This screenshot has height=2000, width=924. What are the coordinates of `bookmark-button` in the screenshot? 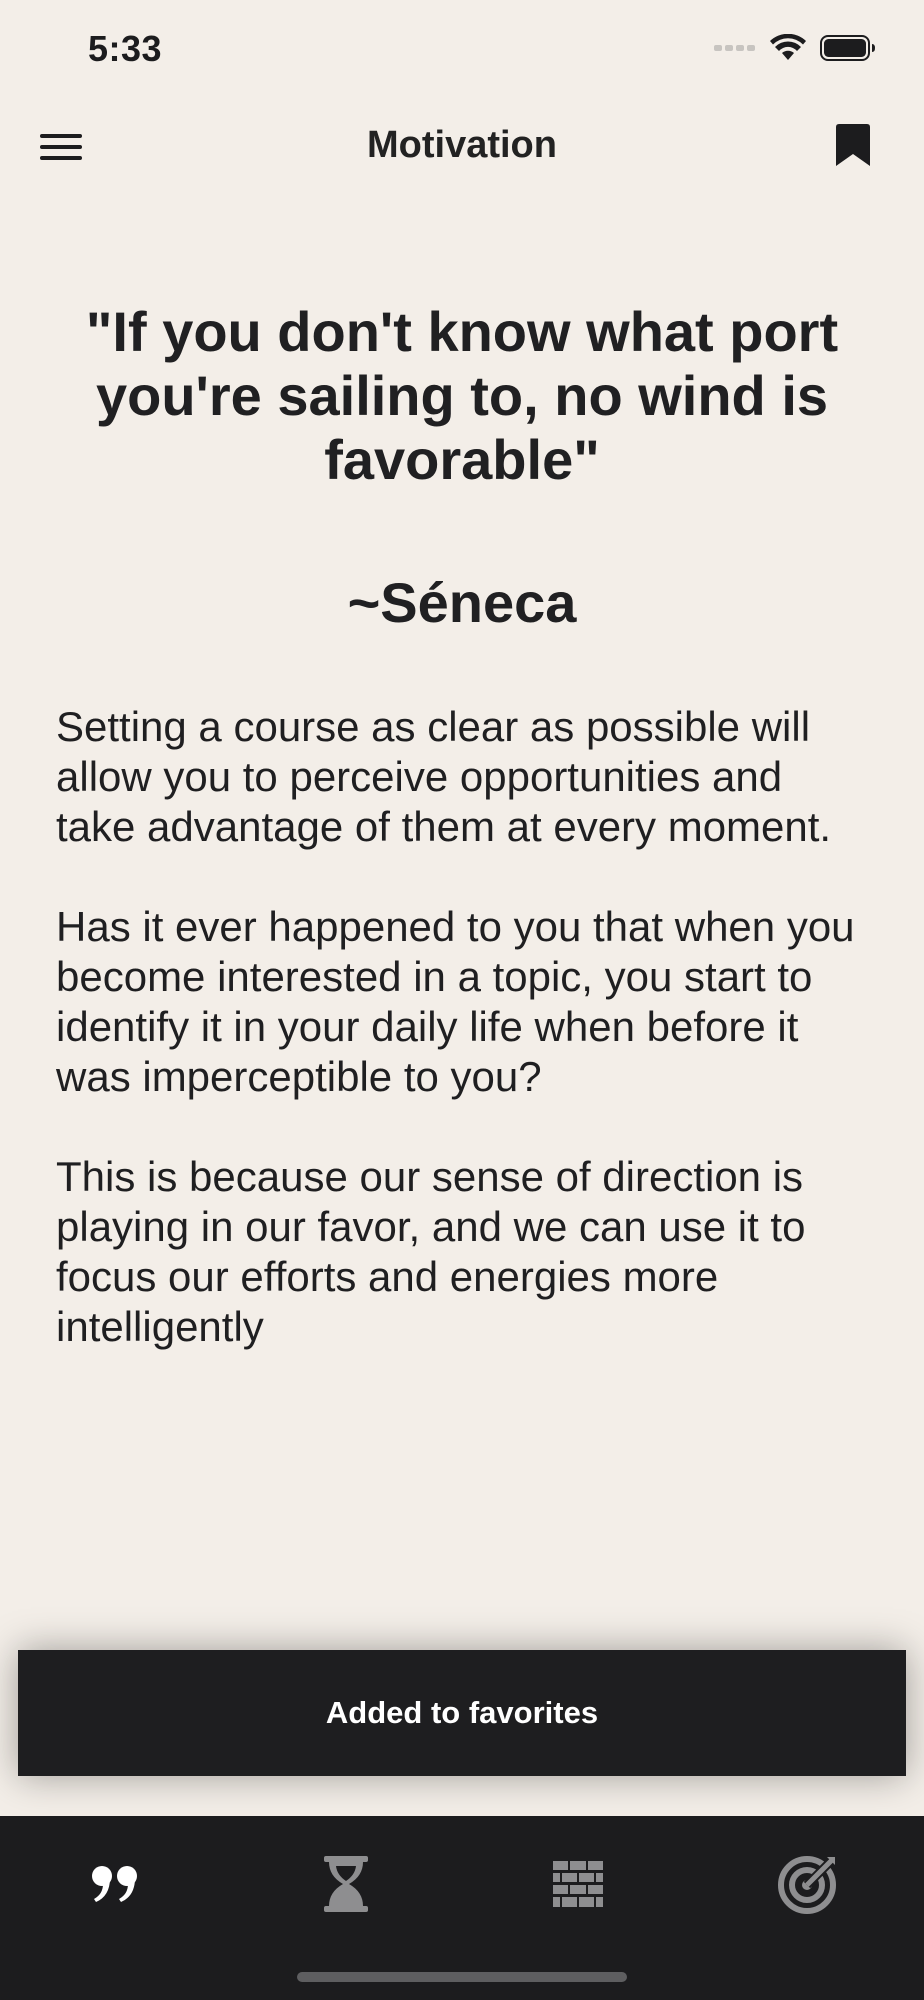 It's located at (854, 147).